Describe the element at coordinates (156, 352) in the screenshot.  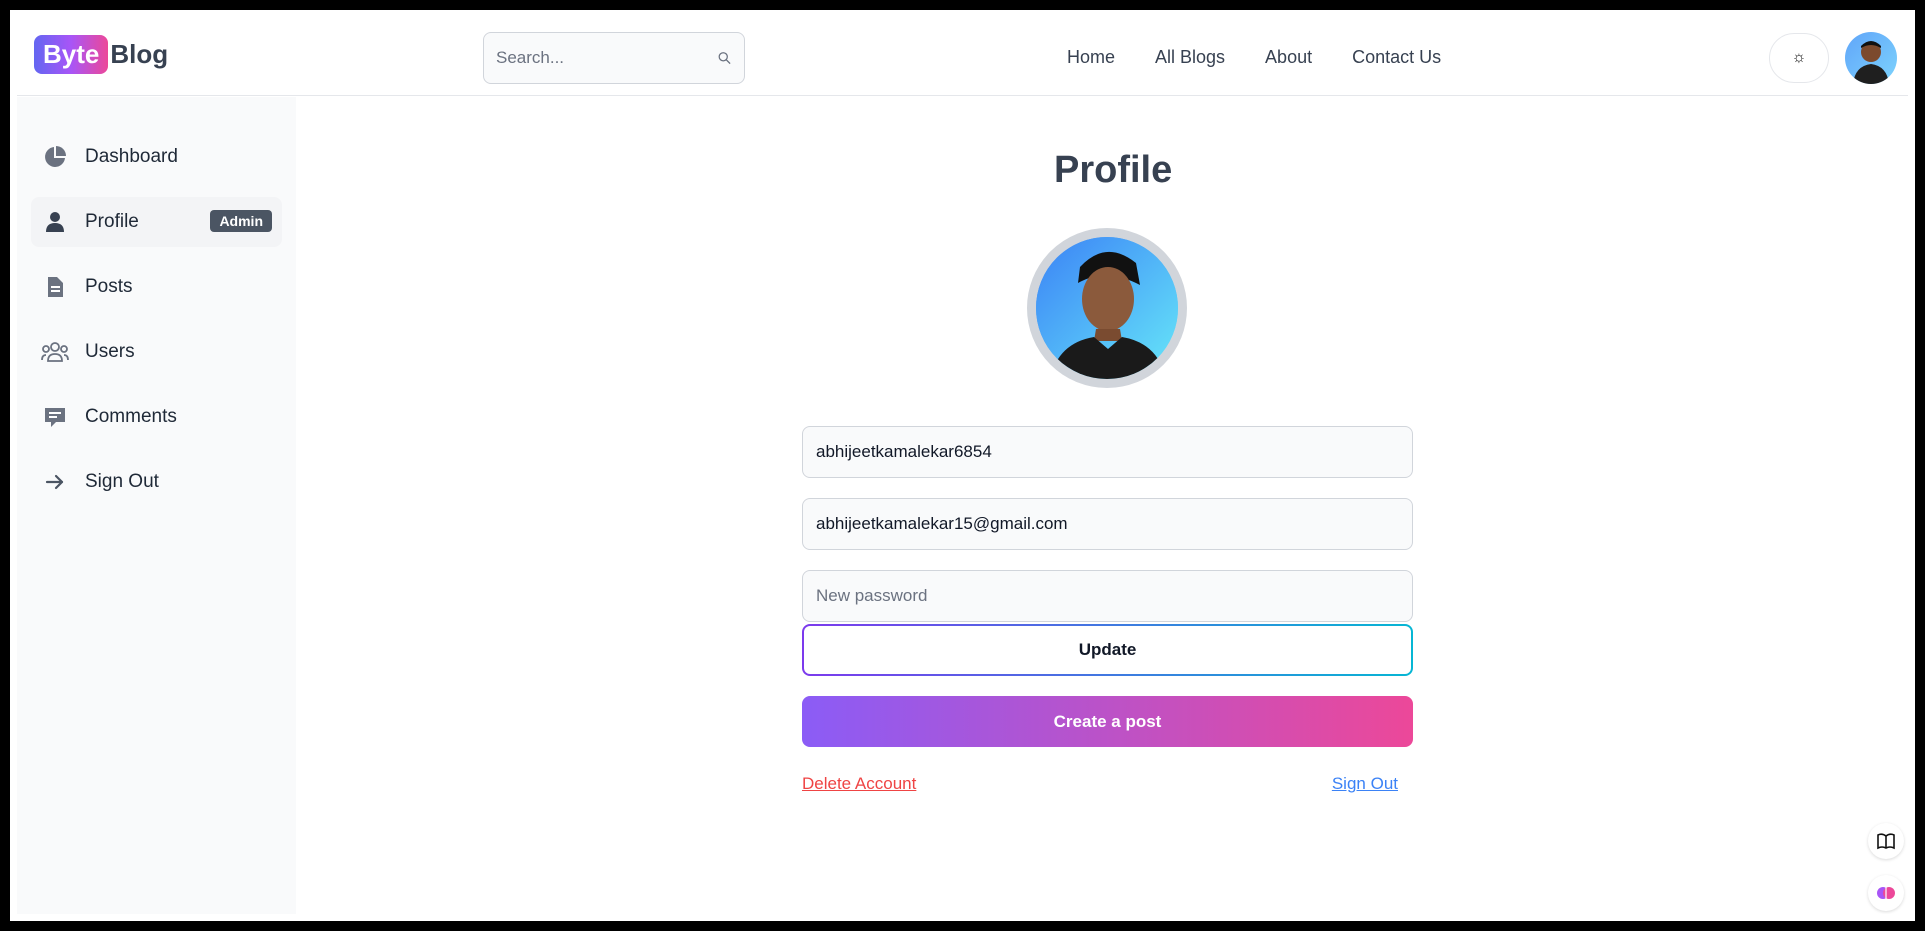
I see `sidebar-item-users: Users` at that location.